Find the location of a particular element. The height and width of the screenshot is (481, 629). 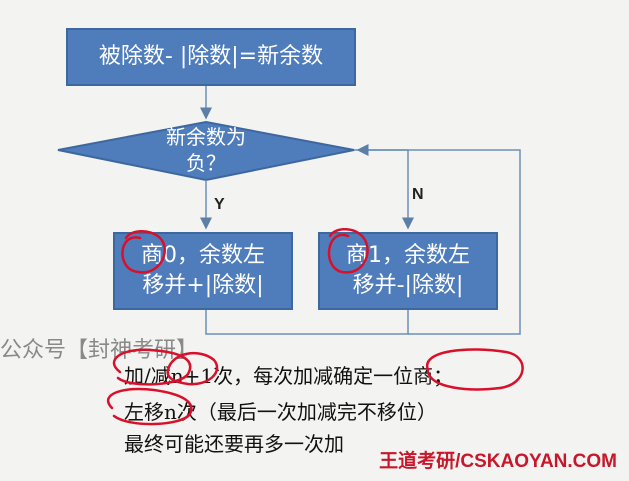

start-box-text: 被除数- |除数|=新余数 is located at coordinates (211, 56).